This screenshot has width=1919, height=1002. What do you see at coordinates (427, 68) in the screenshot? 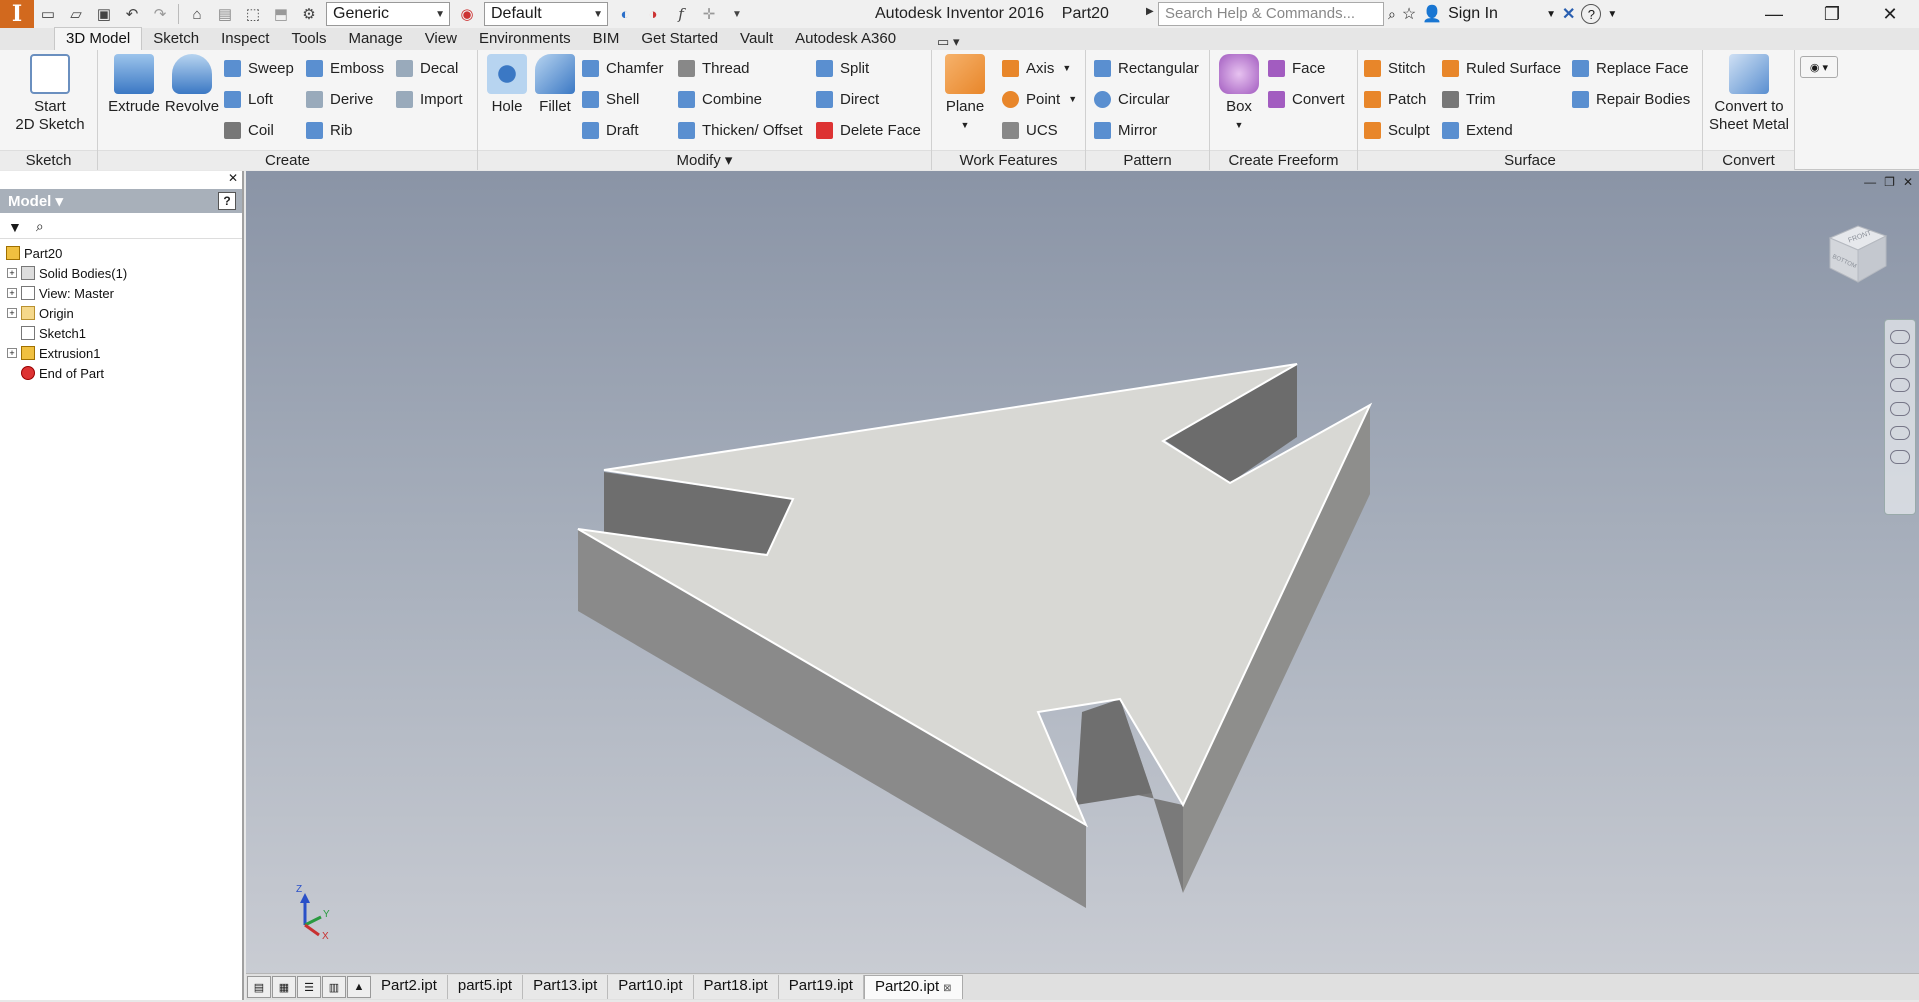
I see `decal-button: Decal` at bounding box center [427, 68].